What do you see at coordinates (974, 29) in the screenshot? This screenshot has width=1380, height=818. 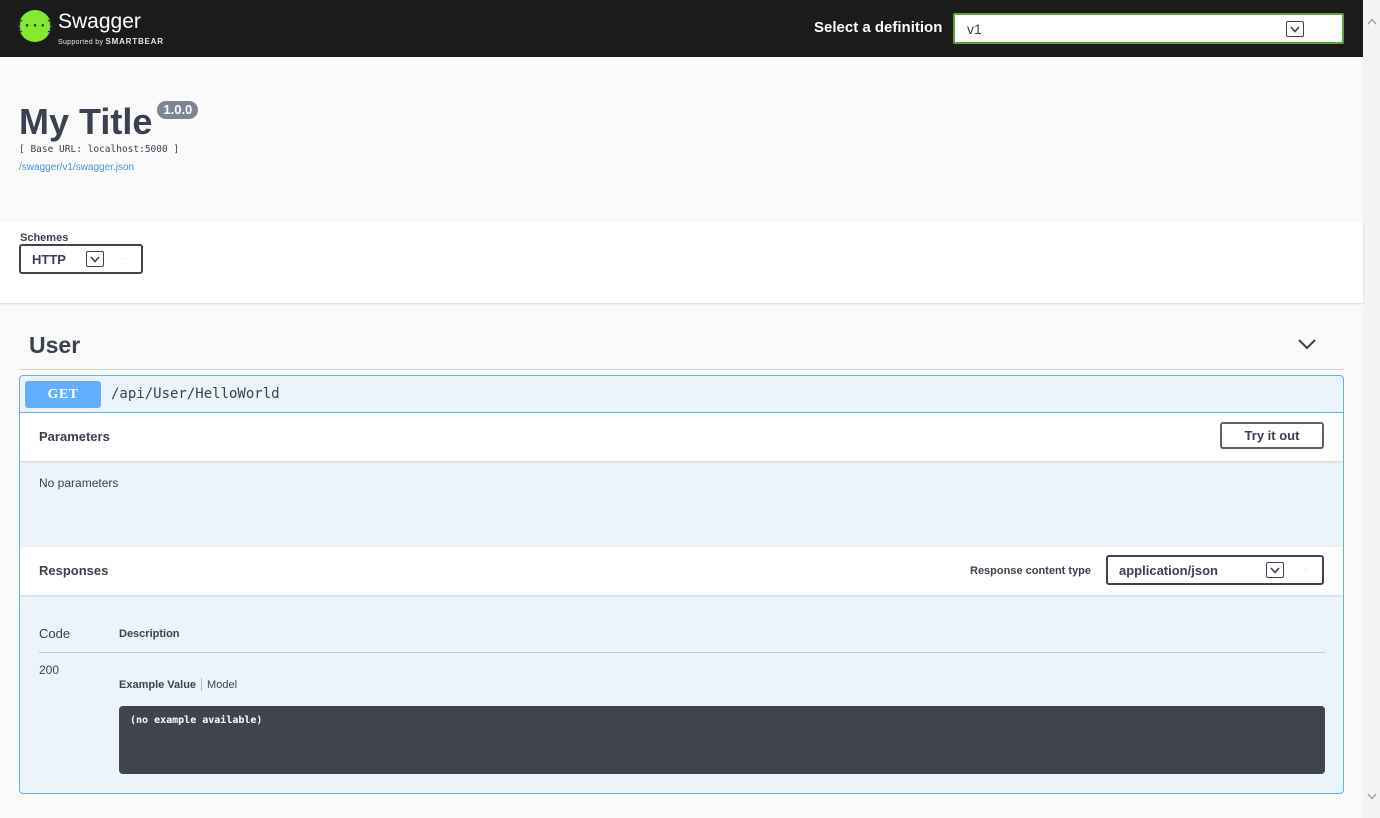 I see `definition-value: v1` at bounding box center [974, 29].